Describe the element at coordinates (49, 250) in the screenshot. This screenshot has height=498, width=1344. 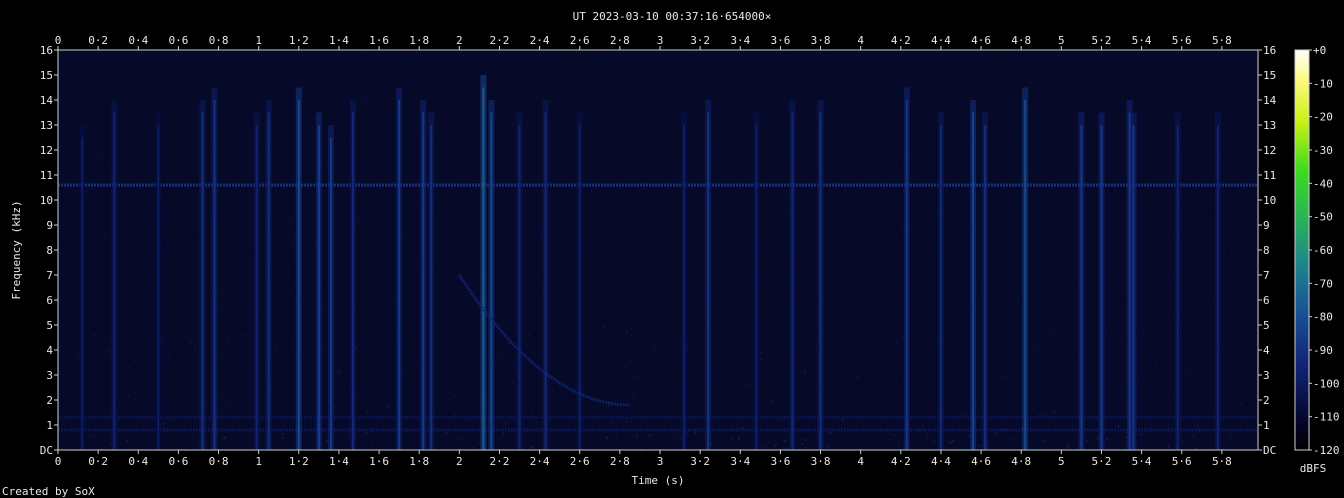
I see `y-tick-label-left: 8` at that location.